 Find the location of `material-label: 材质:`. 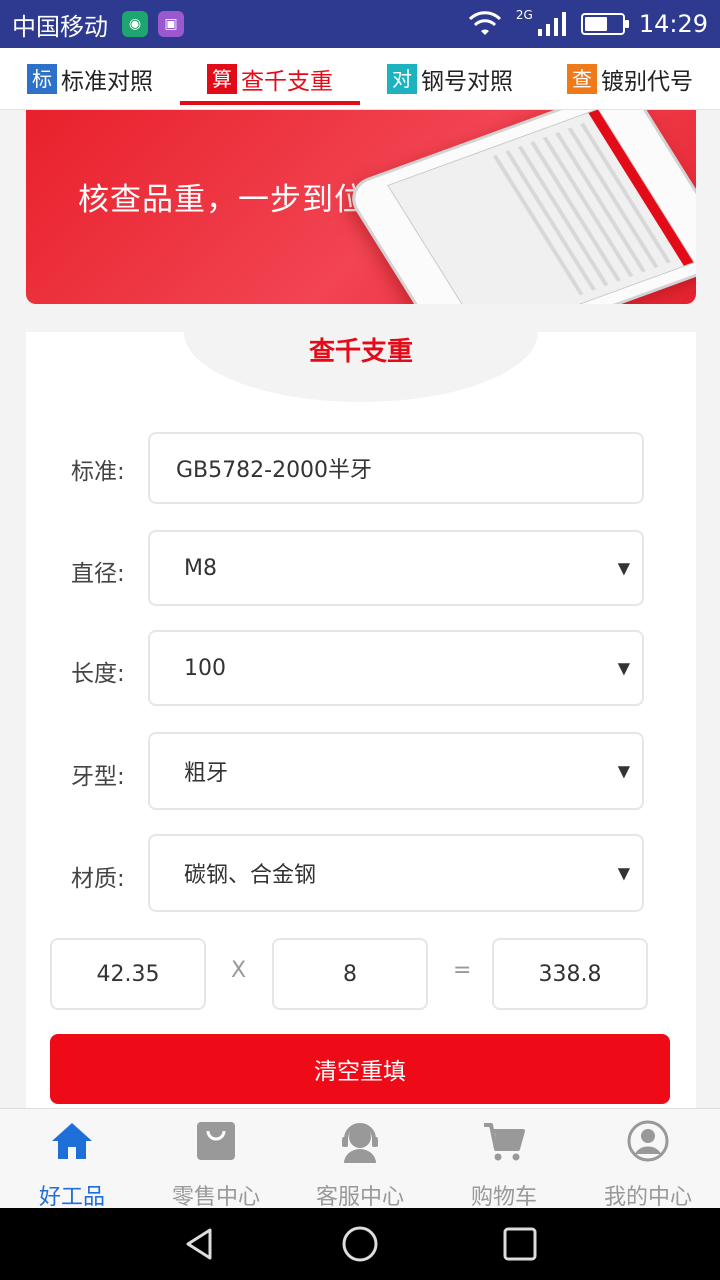

material-label: 材质: is located at coordinates (98, 879).